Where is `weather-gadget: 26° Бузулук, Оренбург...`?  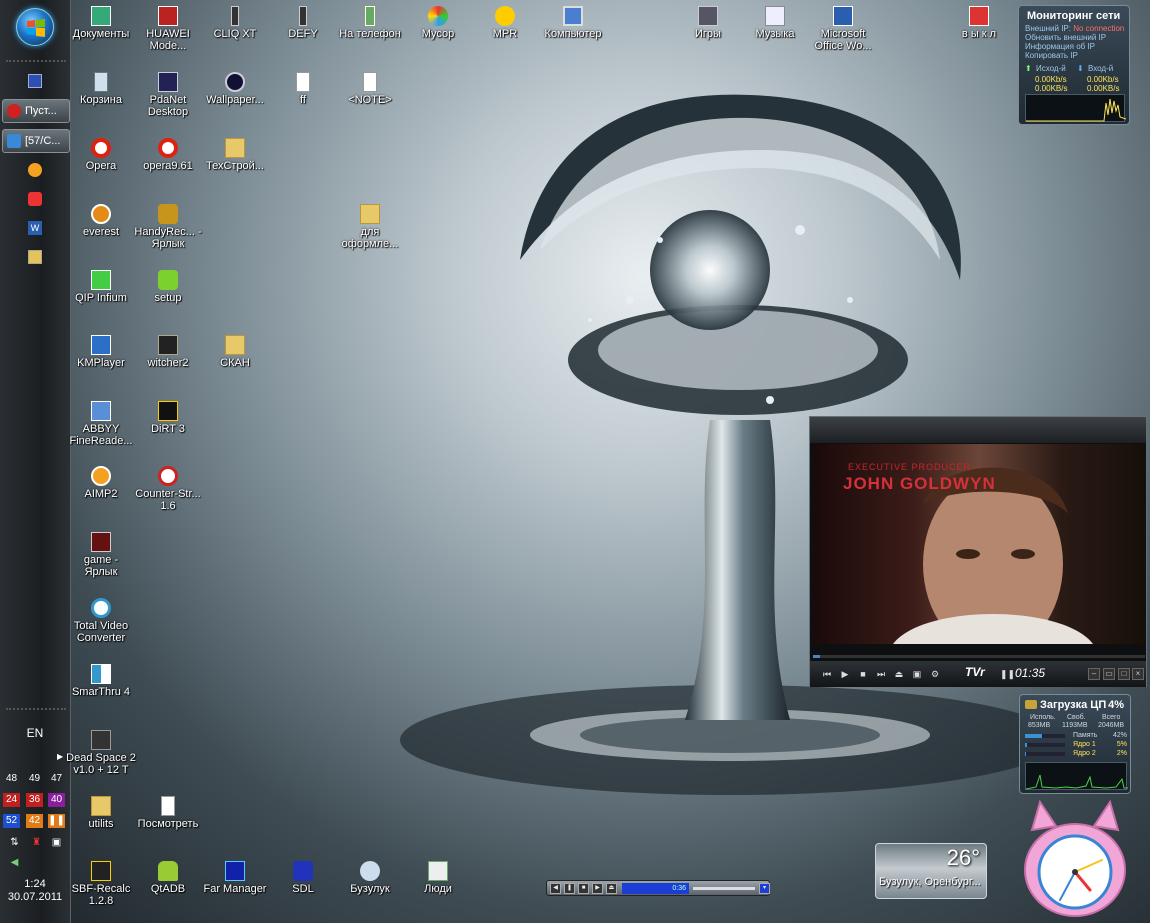 weather-gadget: 26° Бузулук, Оренбург... is located at coordinates (931, 871).